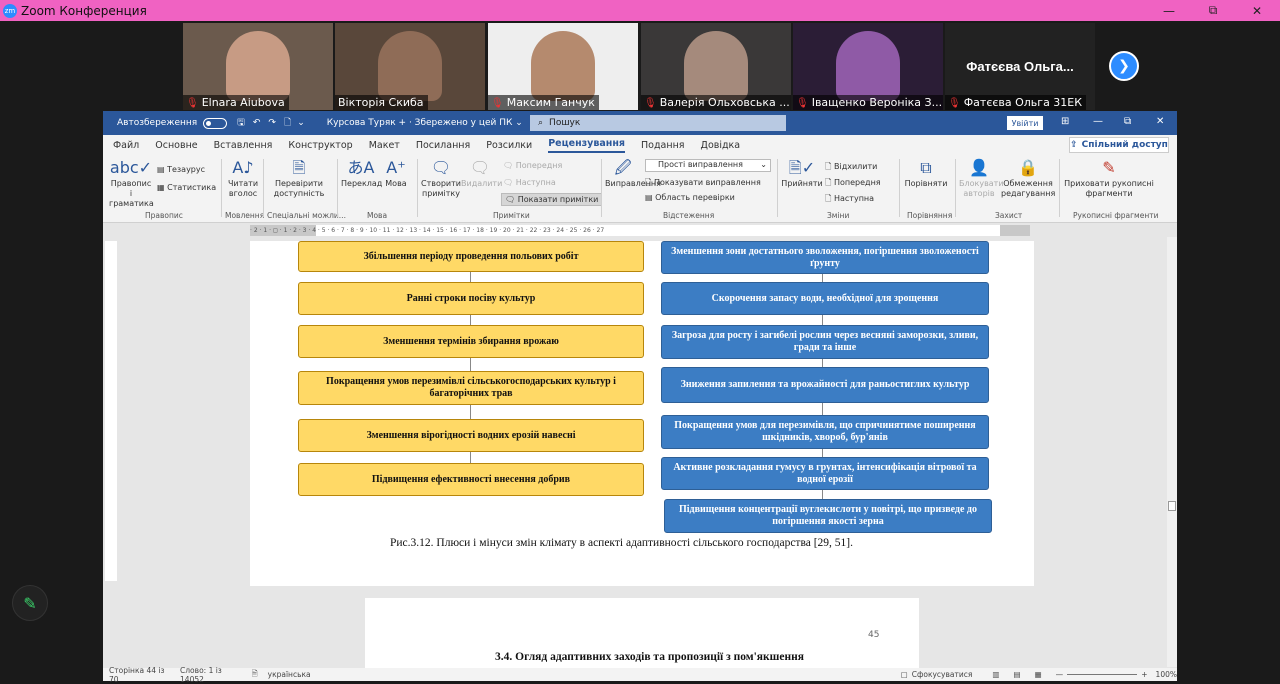  I want to click on document-title: Курсова Туряк + · Збережено у цей ПК ⌄, so click(425, 123).